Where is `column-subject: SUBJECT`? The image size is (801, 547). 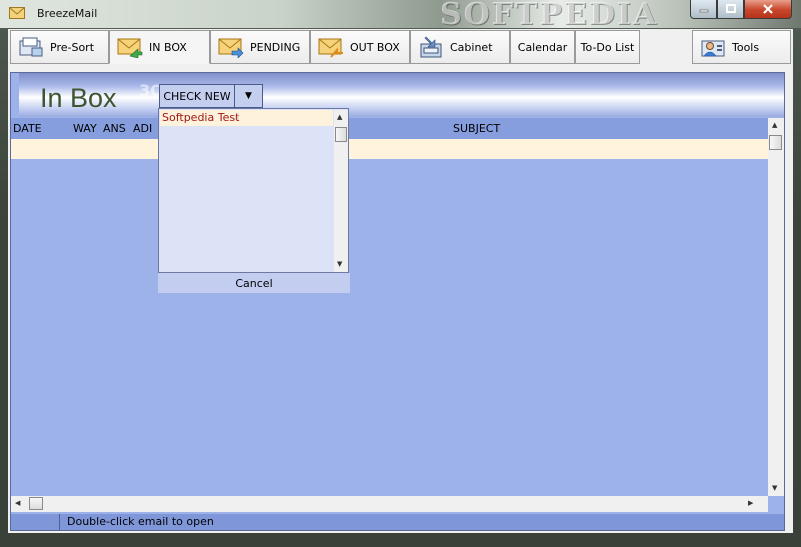
column-subject: SUBJECT is located at coordinates (476, 128).